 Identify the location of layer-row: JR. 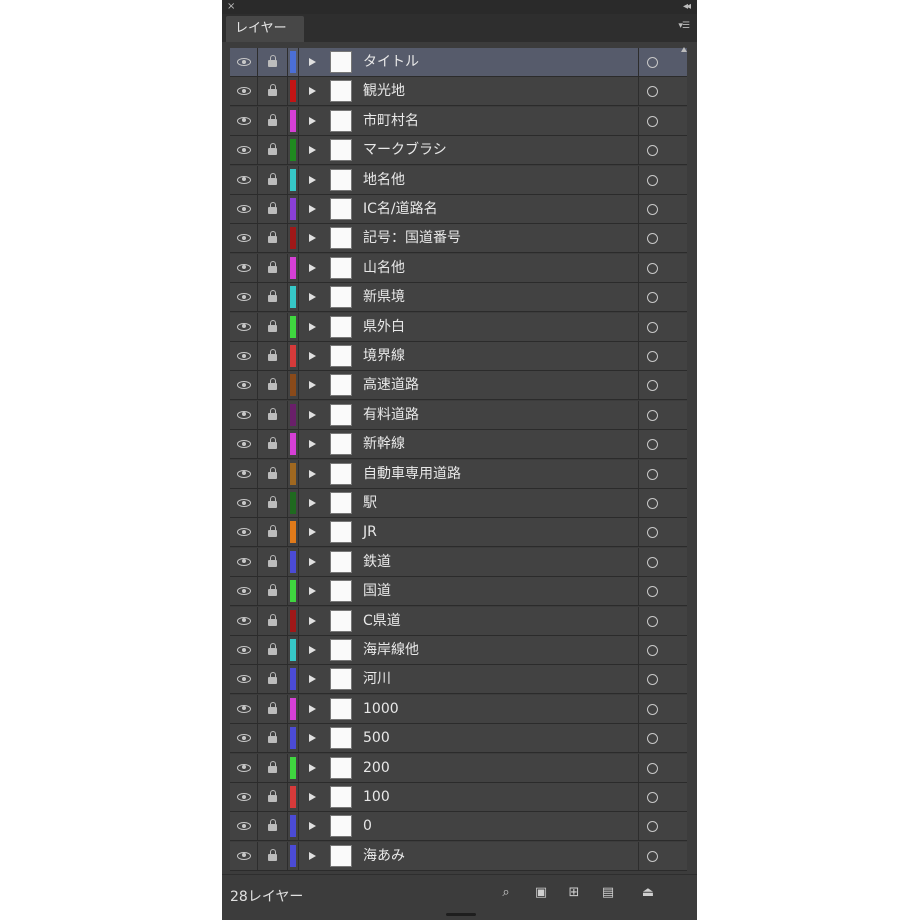
(458, 533).